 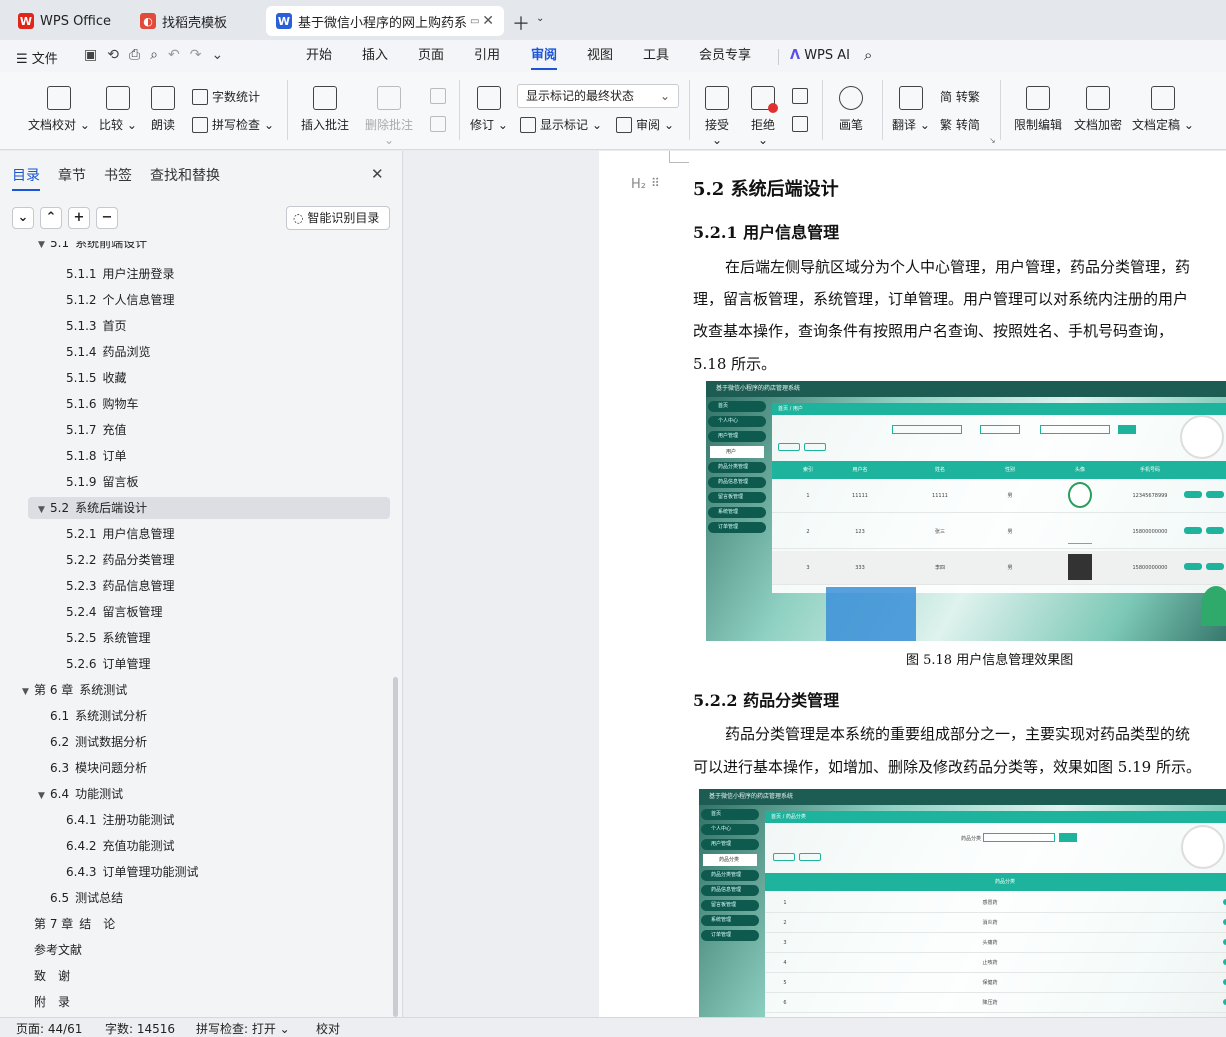 I want to click on tab-bookmarks: 书签, so click(x=118, y=175).